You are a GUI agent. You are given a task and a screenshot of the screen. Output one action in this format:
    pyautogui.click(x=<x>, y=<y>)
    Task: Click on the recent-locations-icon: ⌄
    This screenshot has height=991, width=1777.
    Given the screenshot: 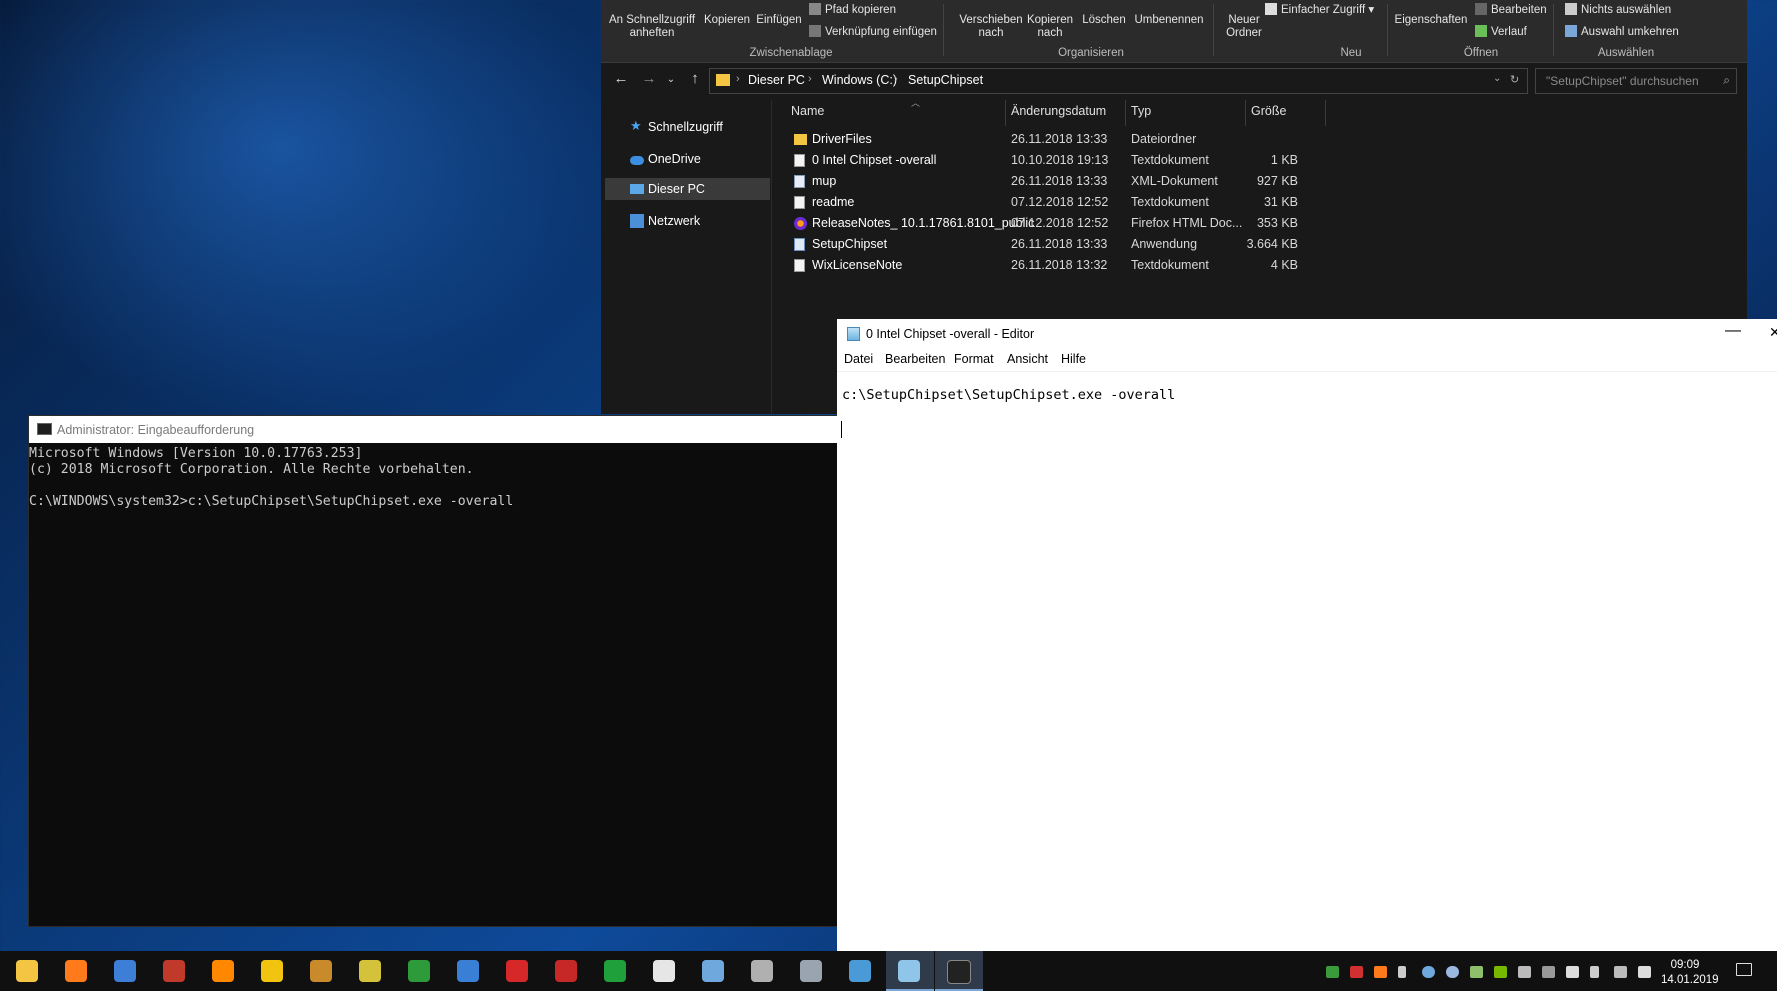 What is the action you would take?
    pyautogui.click(x=671, y=79)
    